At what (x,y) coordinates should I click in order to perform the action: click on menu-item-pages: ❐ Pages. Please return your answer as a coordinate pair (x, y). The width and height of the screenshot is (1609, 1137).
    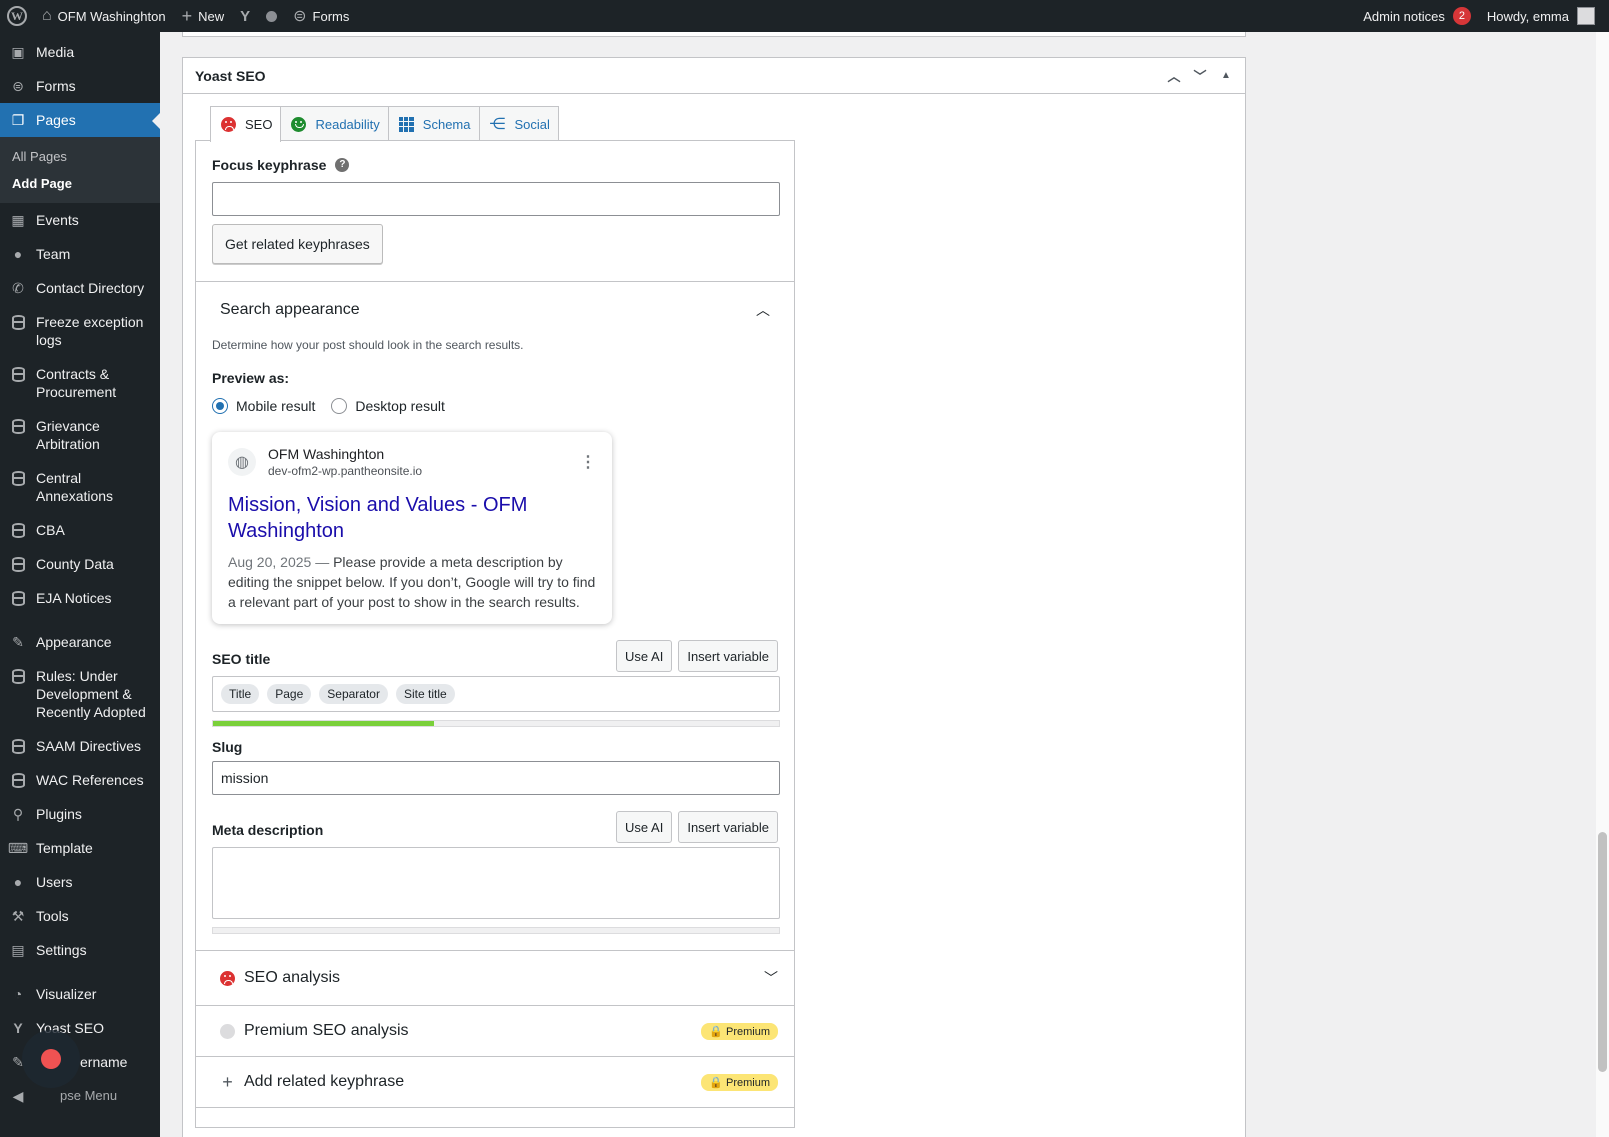
    Looking at the image, I should click on (80, 120).